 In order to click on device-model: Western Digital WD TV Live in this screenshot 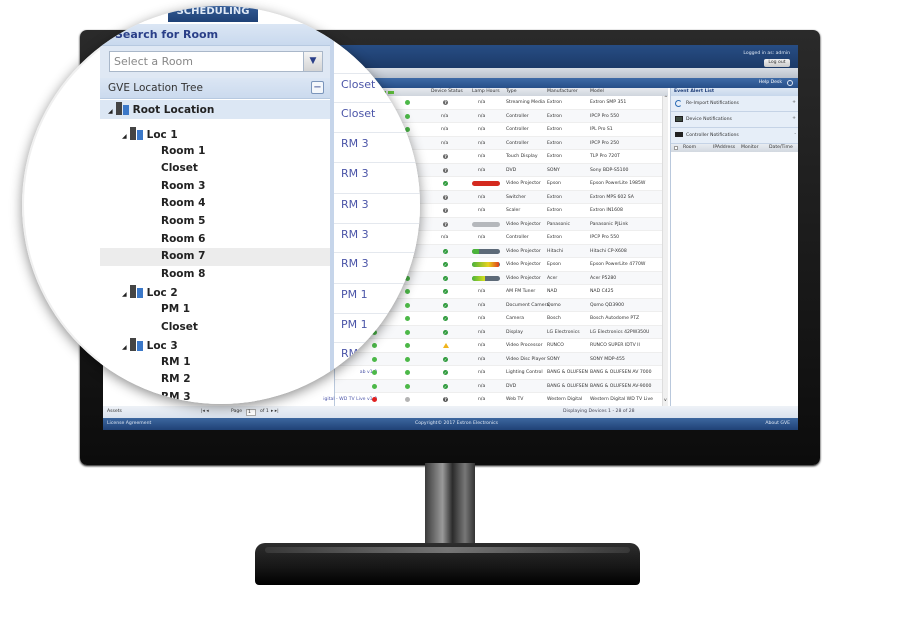, I will do `click(621, 399)`.